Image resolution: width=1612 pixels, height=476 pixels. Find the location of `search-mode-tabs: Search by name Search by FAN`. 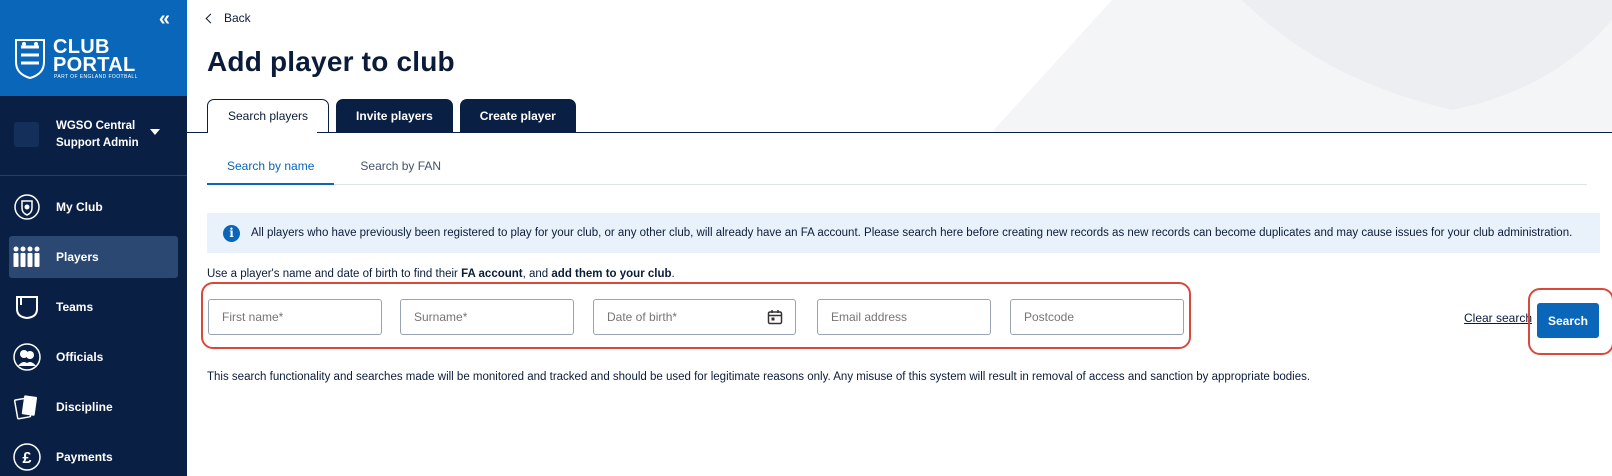

search-mode-tabs: Search by name Search by FAN is located at coordinates (897, 167).